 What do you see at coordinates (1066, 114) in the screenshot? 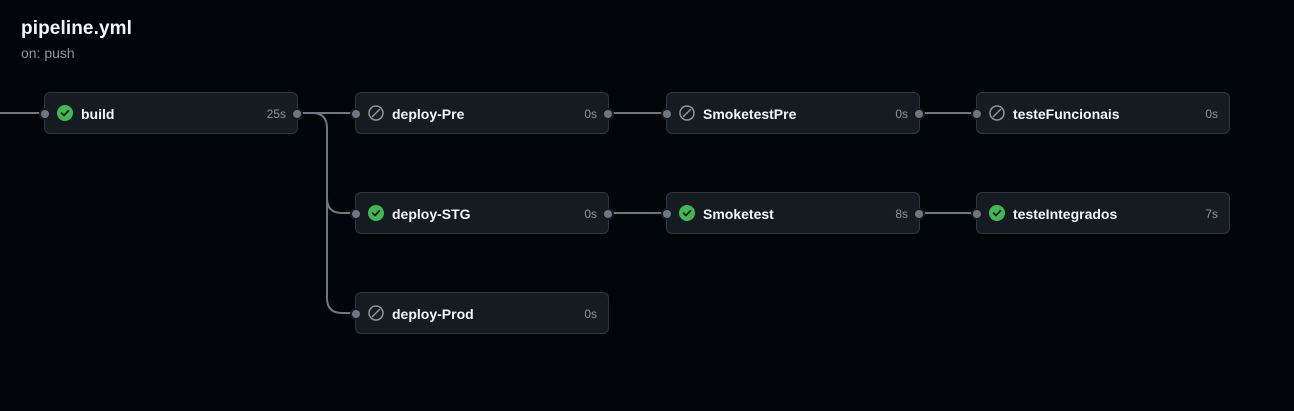
I see `job-name: testeFuncionais` at bounding box center [1066, 114].